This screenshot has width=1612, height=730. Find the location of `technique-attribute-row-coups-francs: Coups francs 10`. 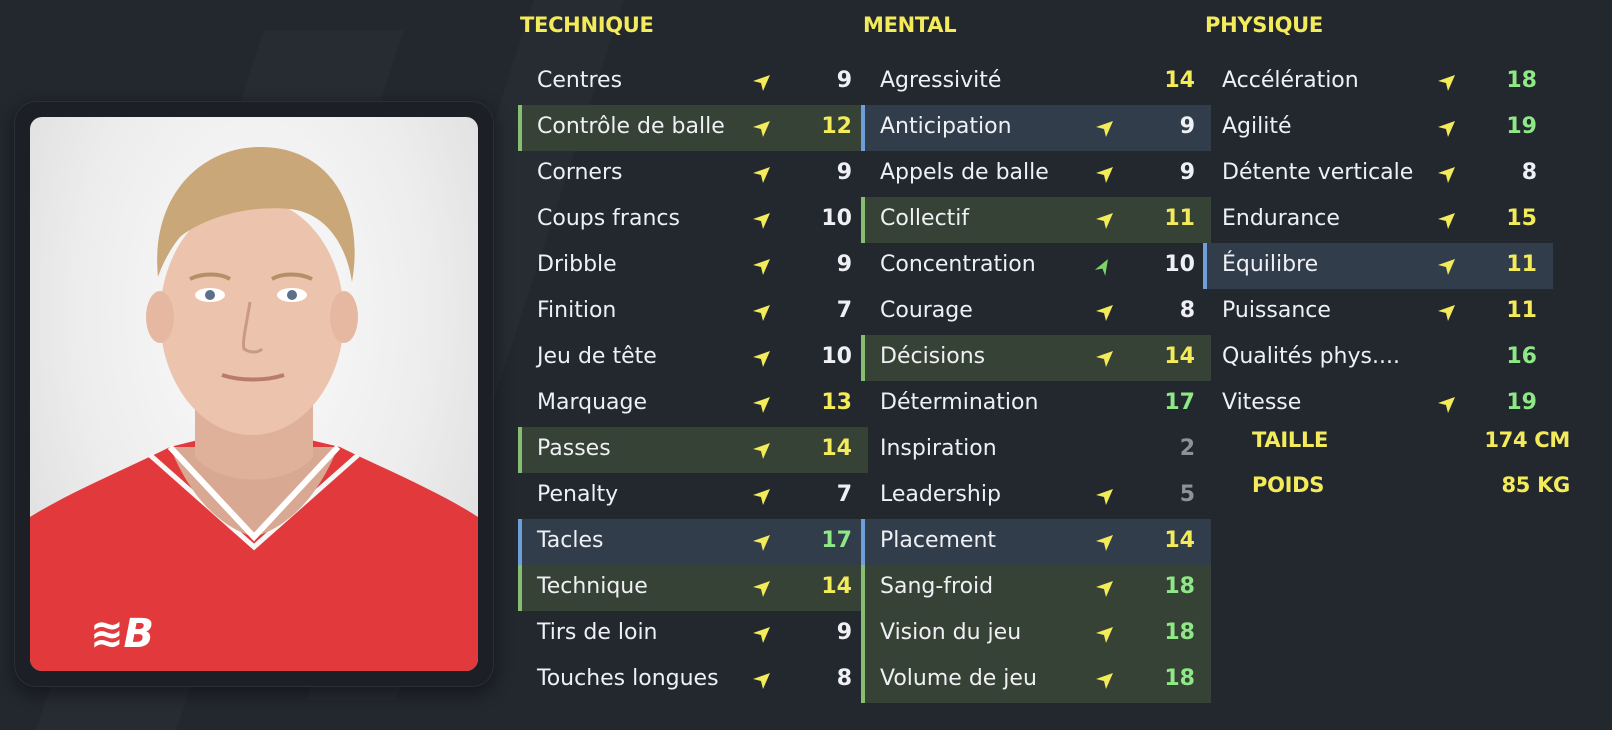

technique-attribute-row-coups-francs: Coups francs 10 is located at coordinates (693, 220).